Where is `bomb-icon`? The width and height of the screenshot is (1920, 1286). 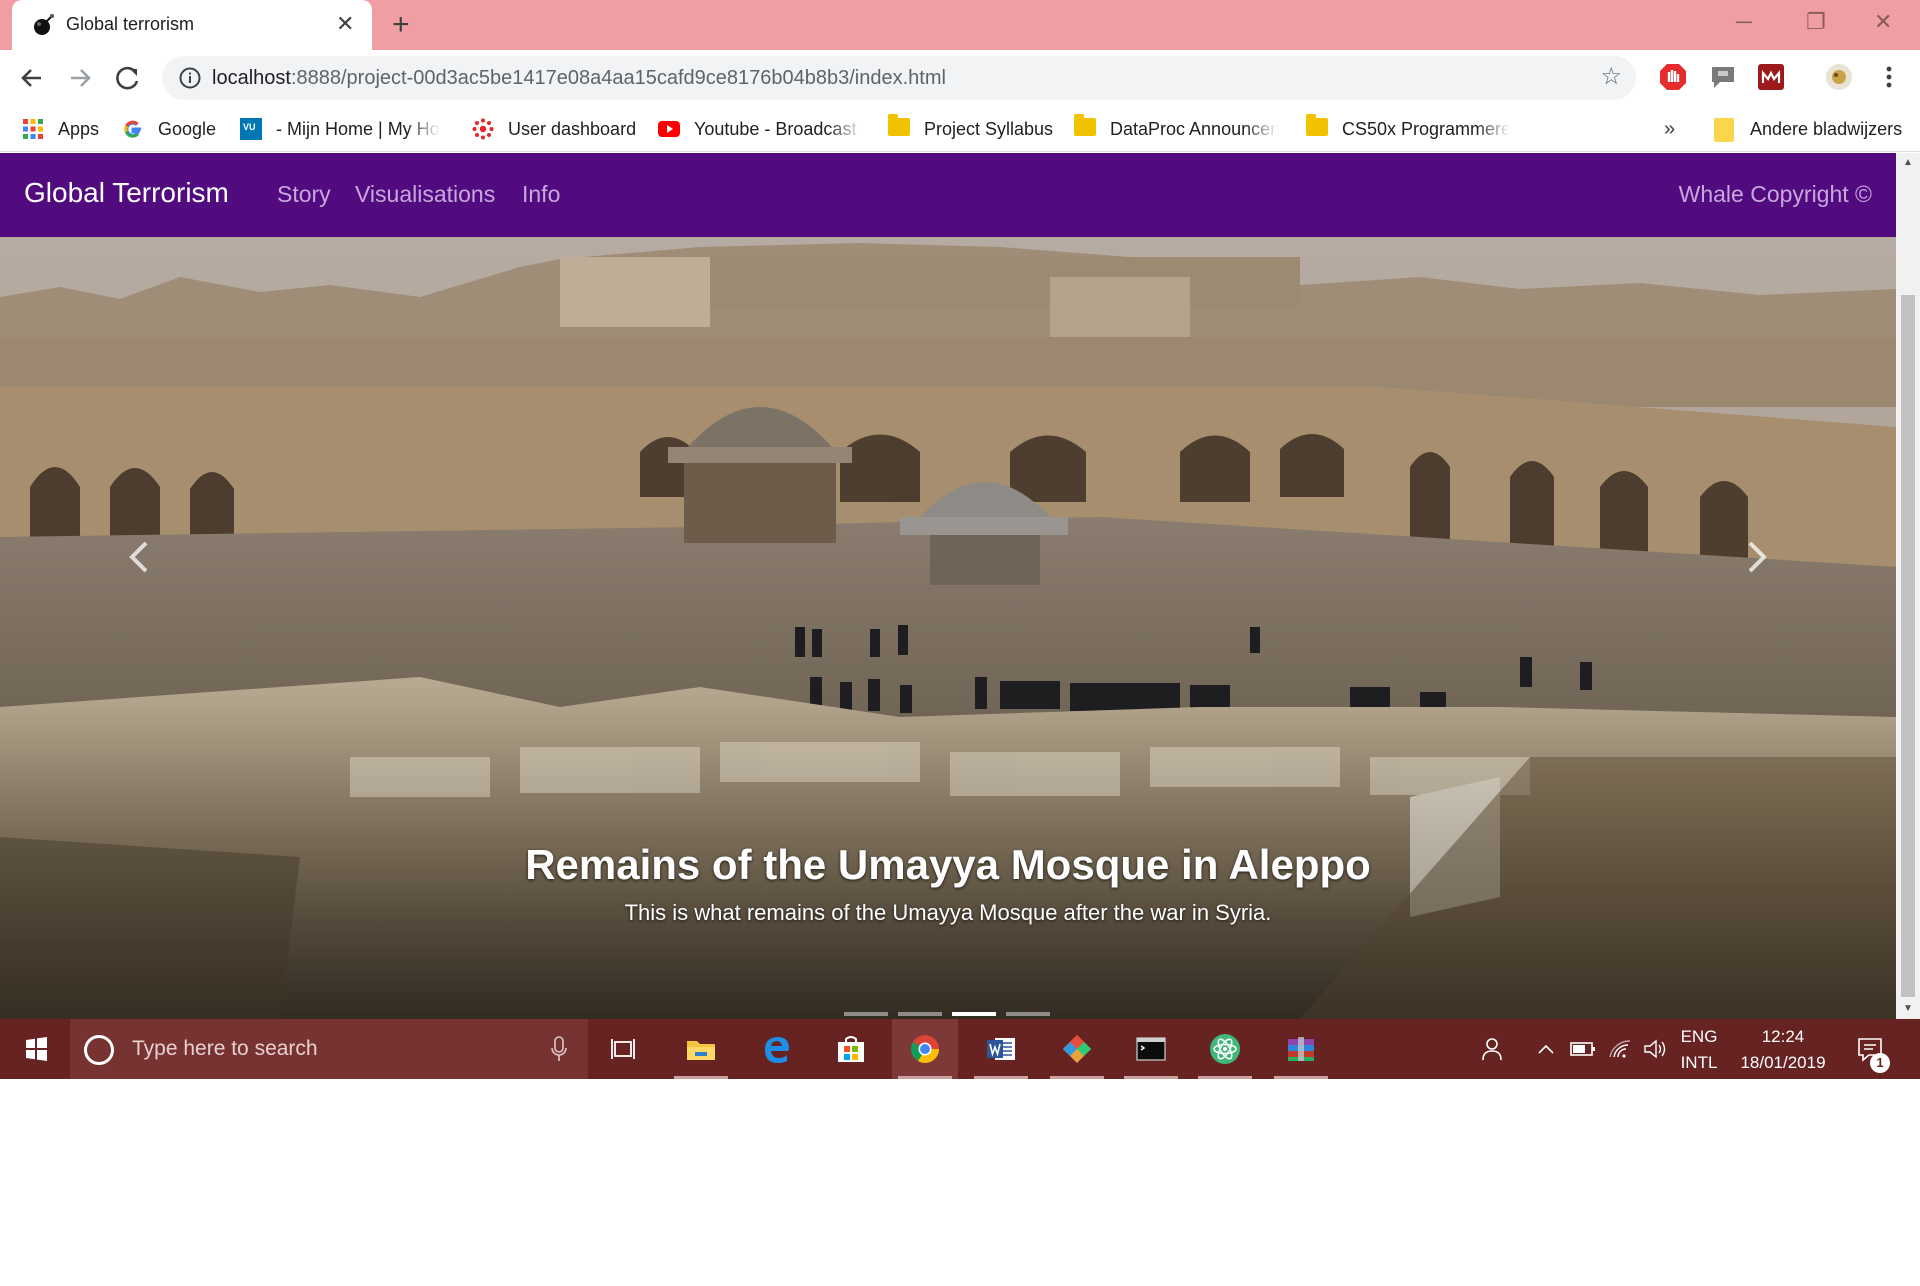
bomb-icon is located at coordinates (44, 24).